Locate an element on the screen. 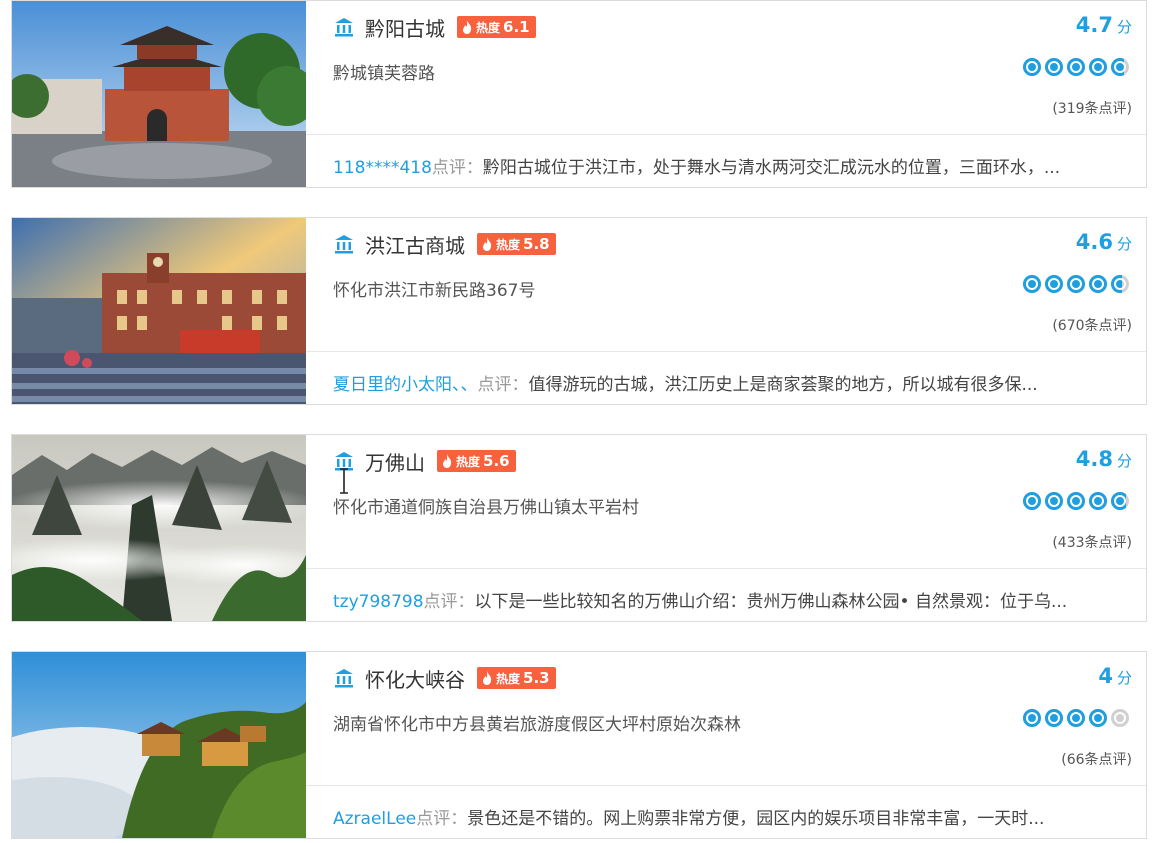 This screenshot has height=843, width=1160. hot-badge: 热度 5.3 is located at coordinates (516, 678).